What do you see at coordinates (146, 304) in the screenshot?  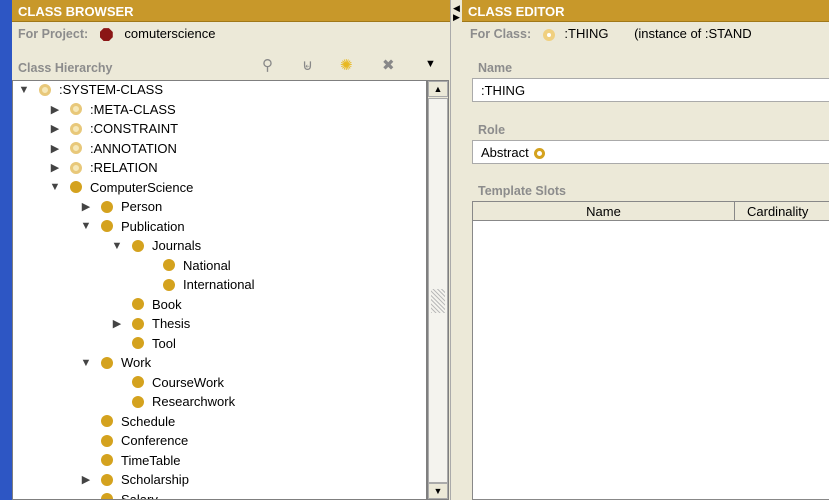 I see `tree-node: Book` at bounding box center [146, 304].